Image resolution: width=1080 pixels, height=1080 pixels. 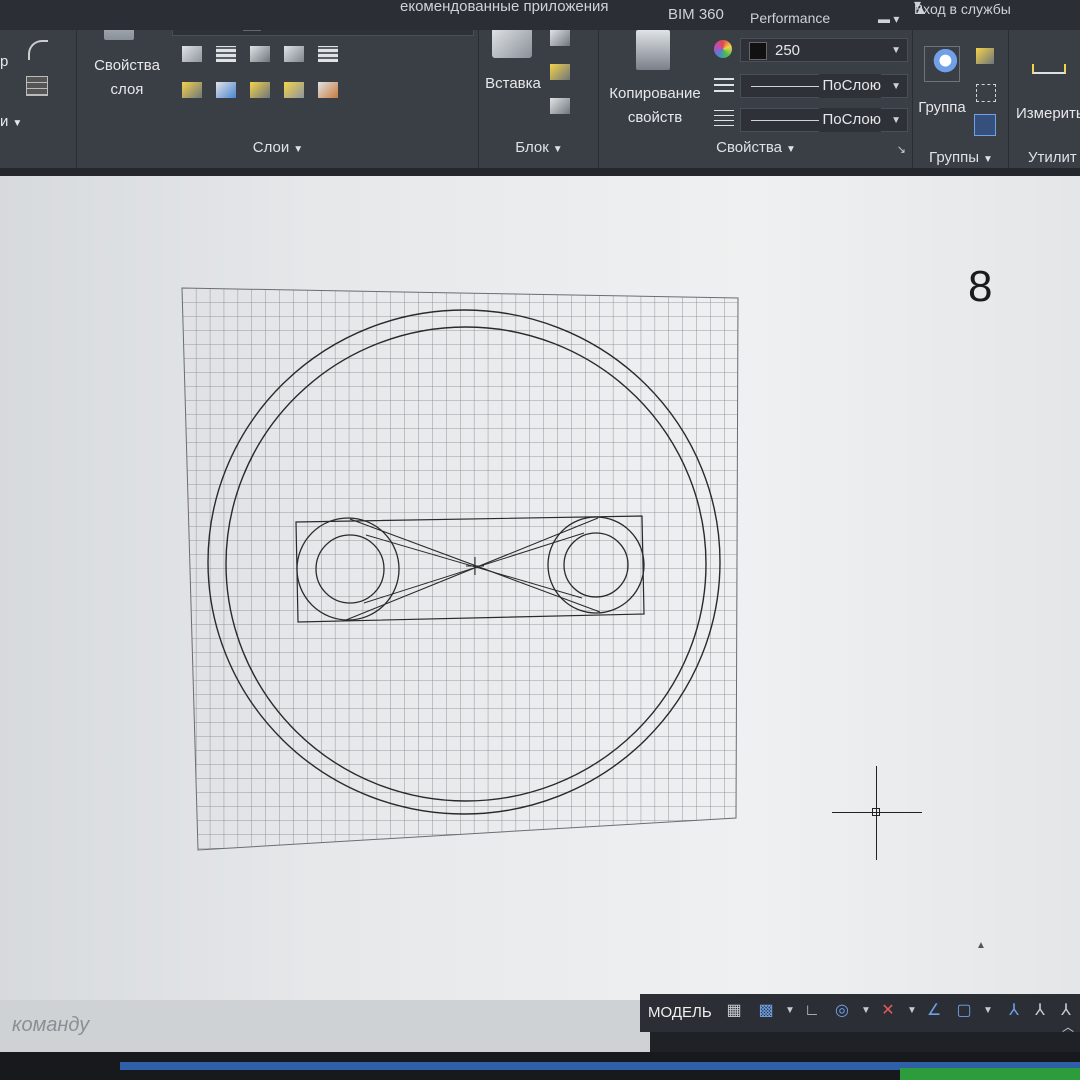 I want to click on tab-extra-dropdown: ▬ ▾, so click(x=888, y=19).